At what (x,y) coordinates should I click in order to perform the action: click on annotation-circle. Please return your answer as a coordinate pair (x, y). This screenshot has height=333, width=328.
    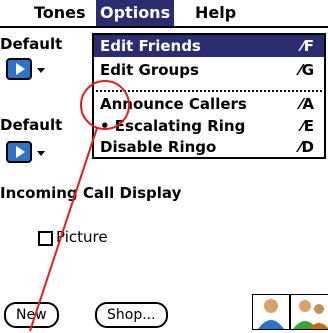
    Looking at the image, I should click on (105, 105).